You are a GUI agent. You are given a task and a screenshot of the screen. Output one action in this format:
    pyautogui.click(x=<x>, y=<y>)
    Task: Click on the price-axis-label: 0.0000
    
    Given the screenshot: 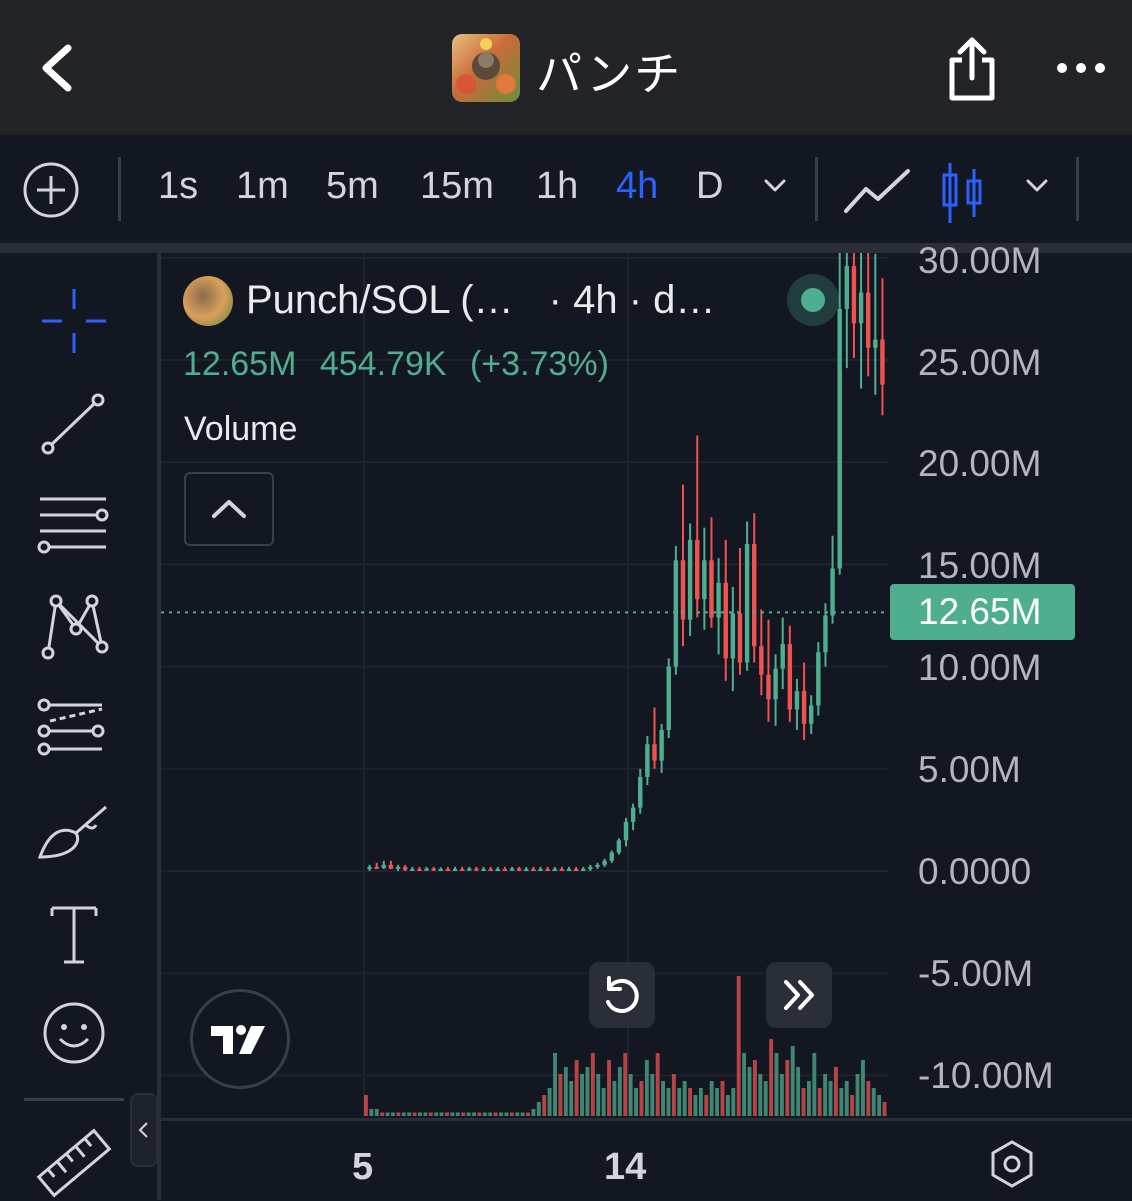 What is the action you would take?
    pyautogui.click(x=975, y=871)
    